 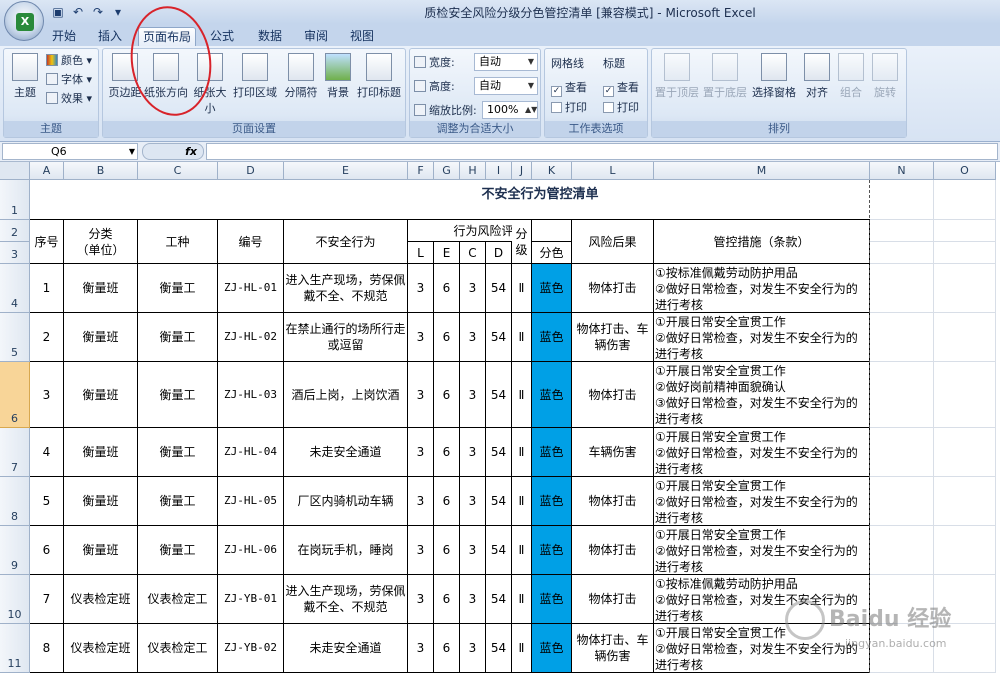 I want to click on cell-consequence: 物体打击、车辆伤害, so click(x=613, y=337).